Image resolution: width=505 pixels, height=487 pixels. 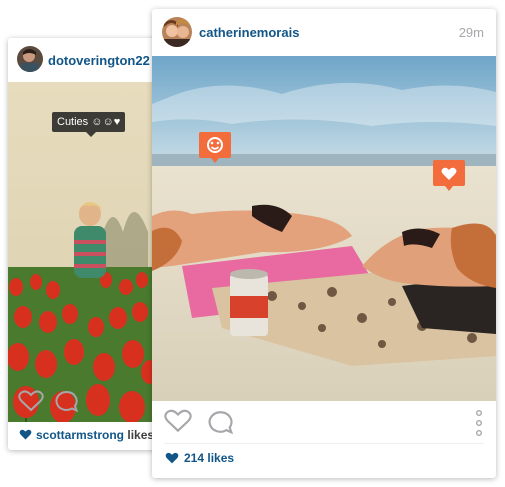 What do you see at coordinates (80, 435) in the screenshot?
I see `likes-username: scottarmstrong` at bounding box center [80, 435].